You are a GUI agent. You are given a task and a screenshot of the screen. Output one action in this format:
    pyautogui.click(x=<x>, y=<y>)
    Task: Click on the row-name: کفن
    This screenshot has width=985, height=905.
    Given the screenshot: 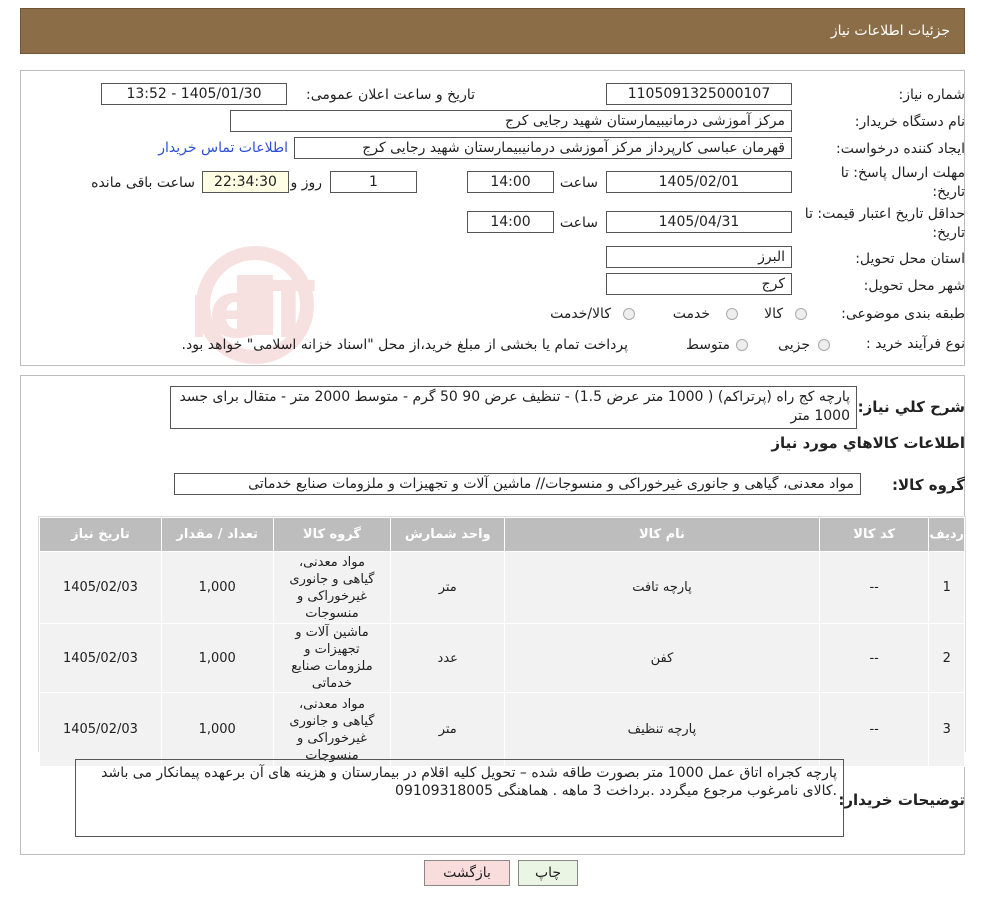 What is the action you would take?
    pyautogui.click(x=662, y=658)
    